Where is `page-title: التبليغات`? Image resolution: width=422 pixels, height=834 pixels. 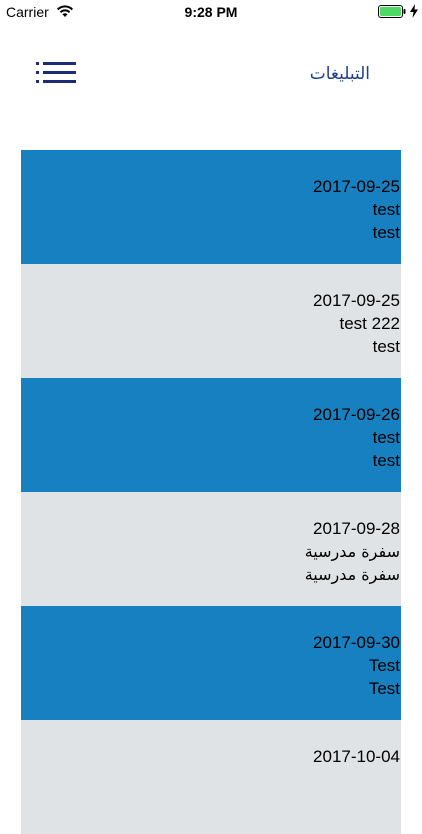 page-title: التبليغات is located at coordinates (339, 74).